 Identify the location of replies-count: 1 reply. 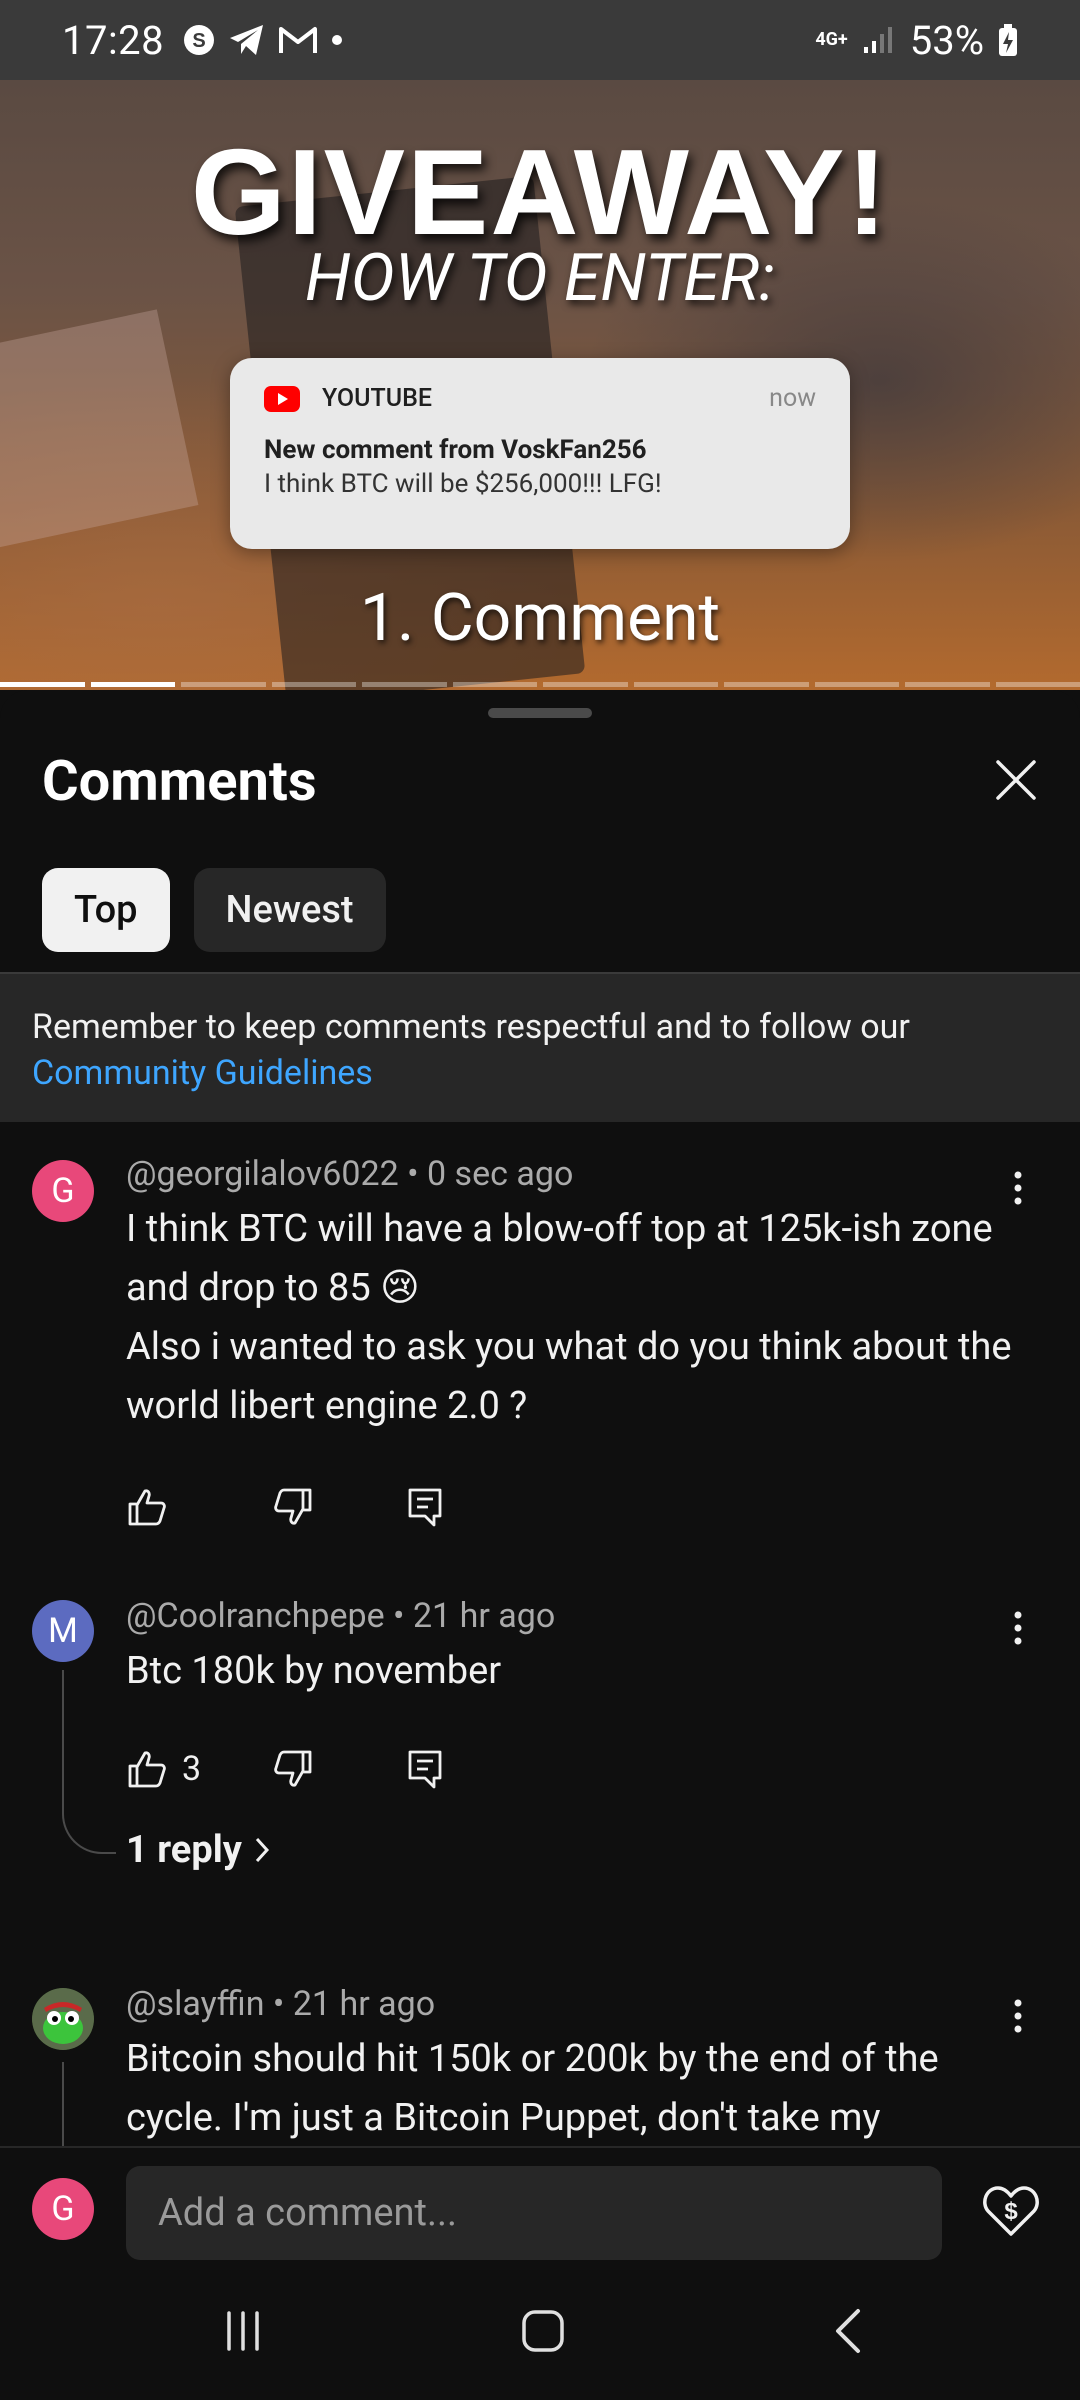
(184, 1850).